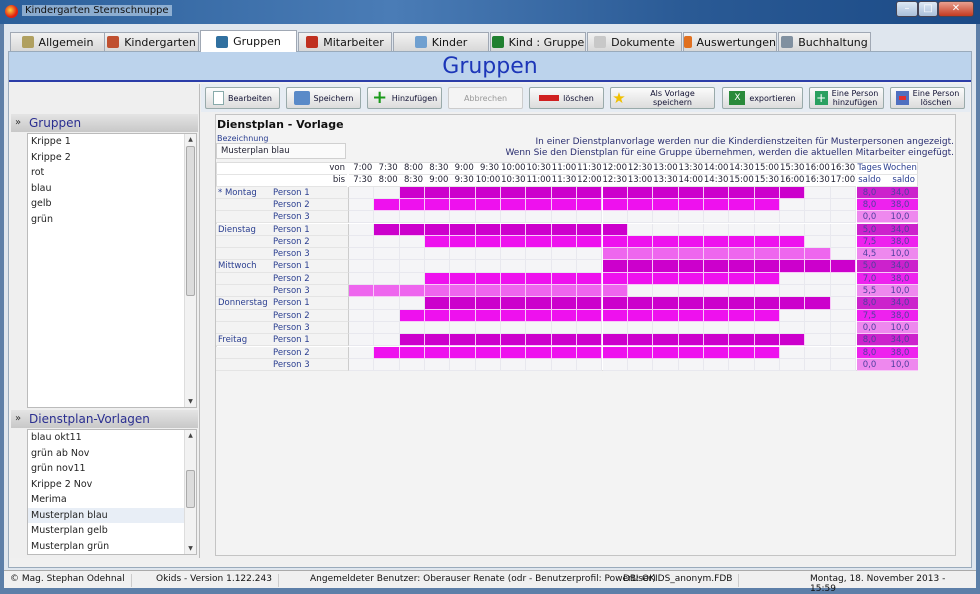 The image size is (980, 594). What do you see at coordinates (112, 142) in the screenshot?
I see `list-item: Krippe 1` at bounding box center [112, 142].